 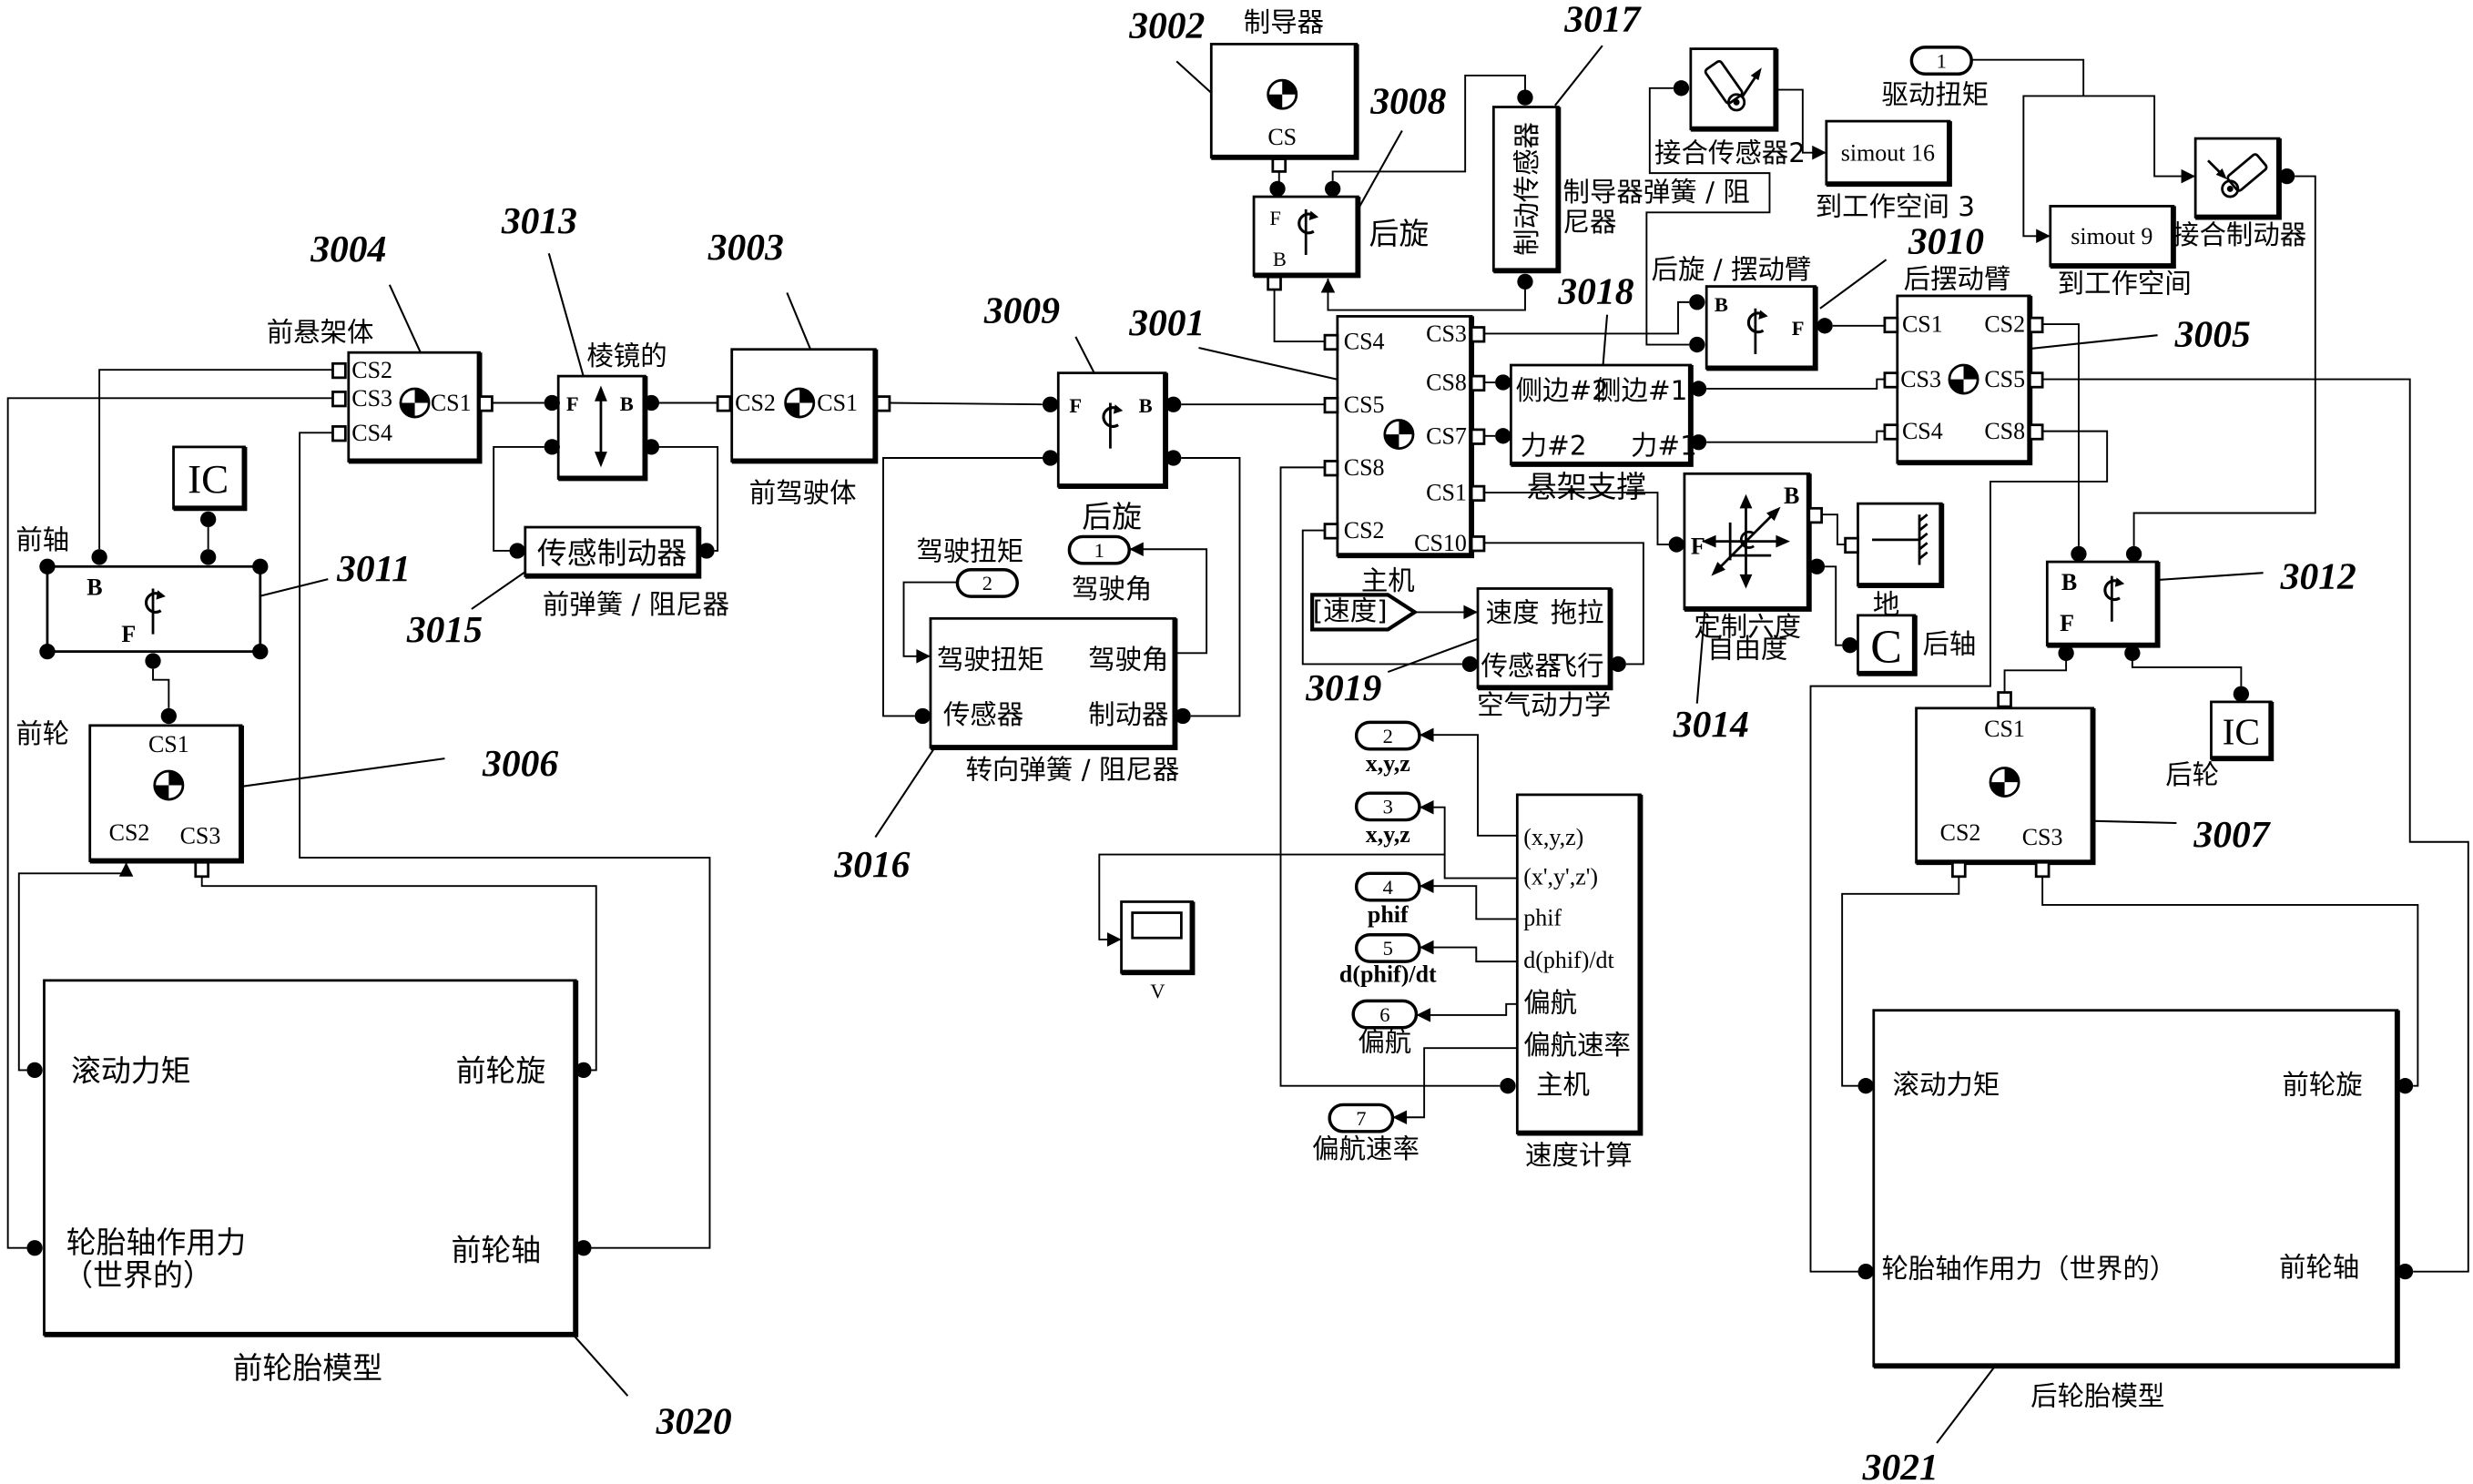 What do you see at coordinates (2139, 136) in the screenshot?
I see `wire-drive-torque-to-joint-actuator` at bounding box center [2139, 136].